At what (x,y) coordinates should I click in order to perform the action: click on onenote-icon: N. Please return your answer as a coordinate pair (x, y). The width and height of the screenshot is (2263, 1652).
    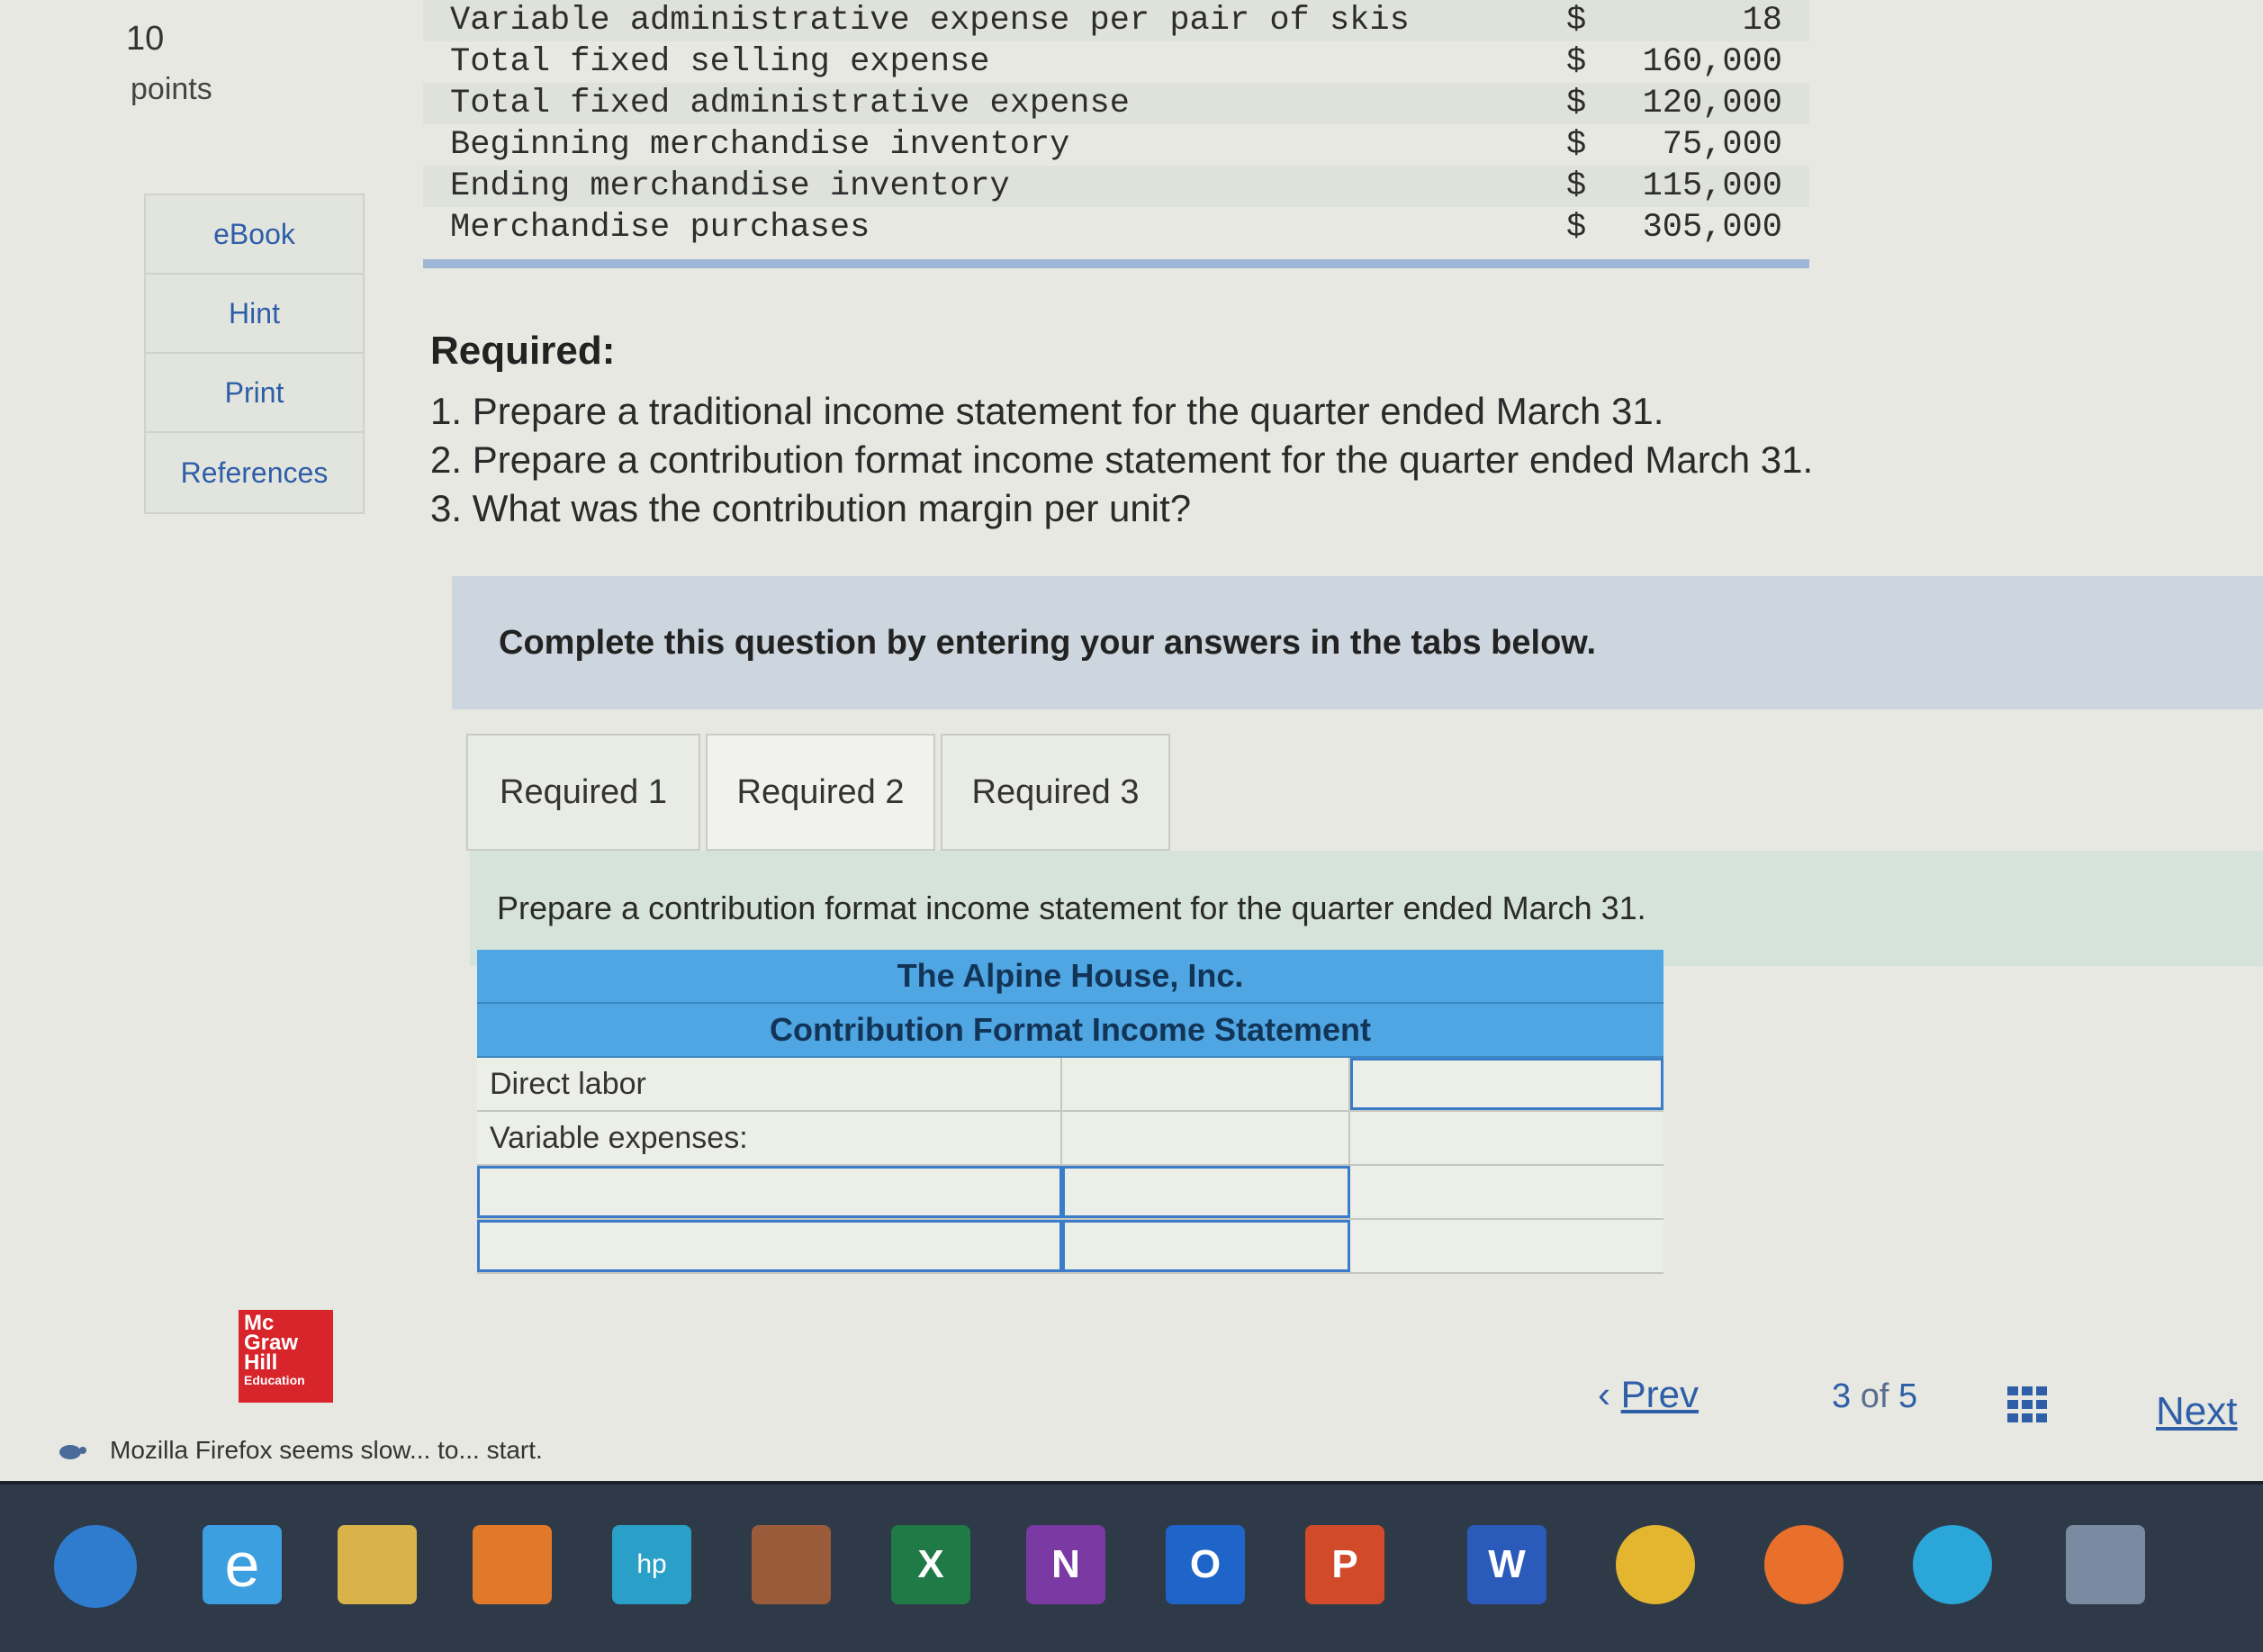
    Looking at the image, I should click on (1065, 1564).